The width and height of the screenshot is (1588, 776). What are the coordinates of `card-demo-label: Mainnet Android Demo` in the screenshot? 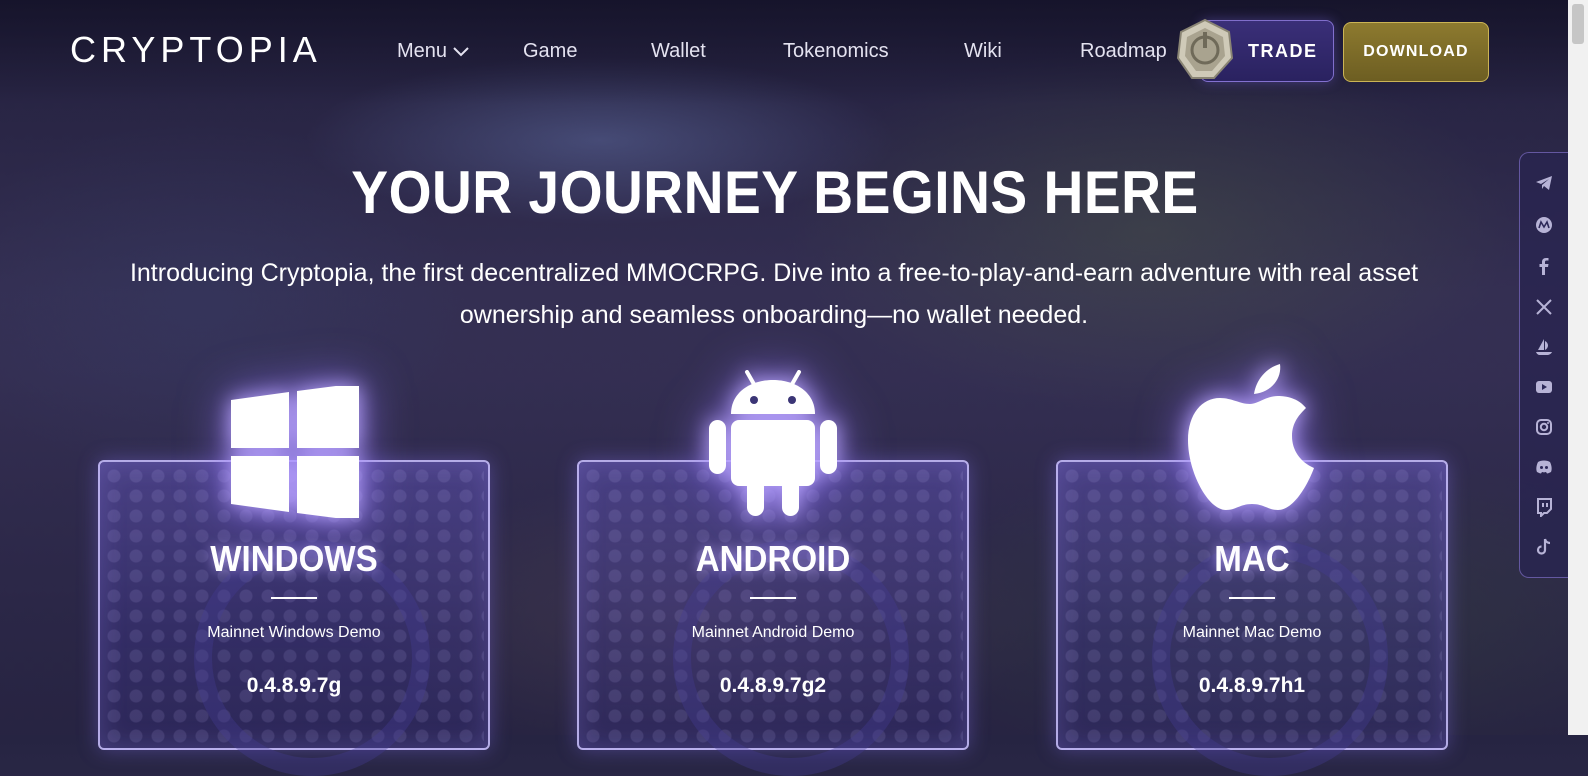 It's located at (773, 632).